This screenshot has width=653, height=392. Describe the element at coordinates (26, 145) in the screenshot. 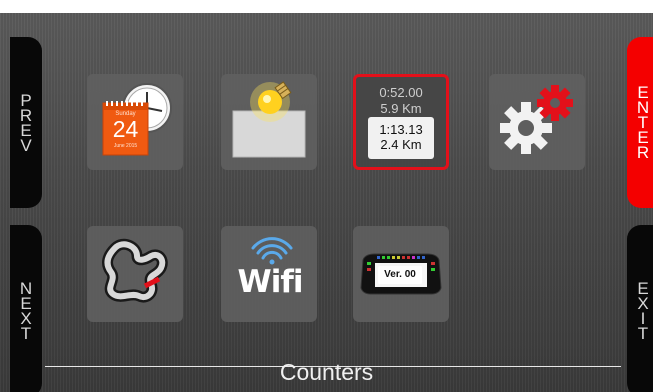

I see `prev-letter: V` at that location.